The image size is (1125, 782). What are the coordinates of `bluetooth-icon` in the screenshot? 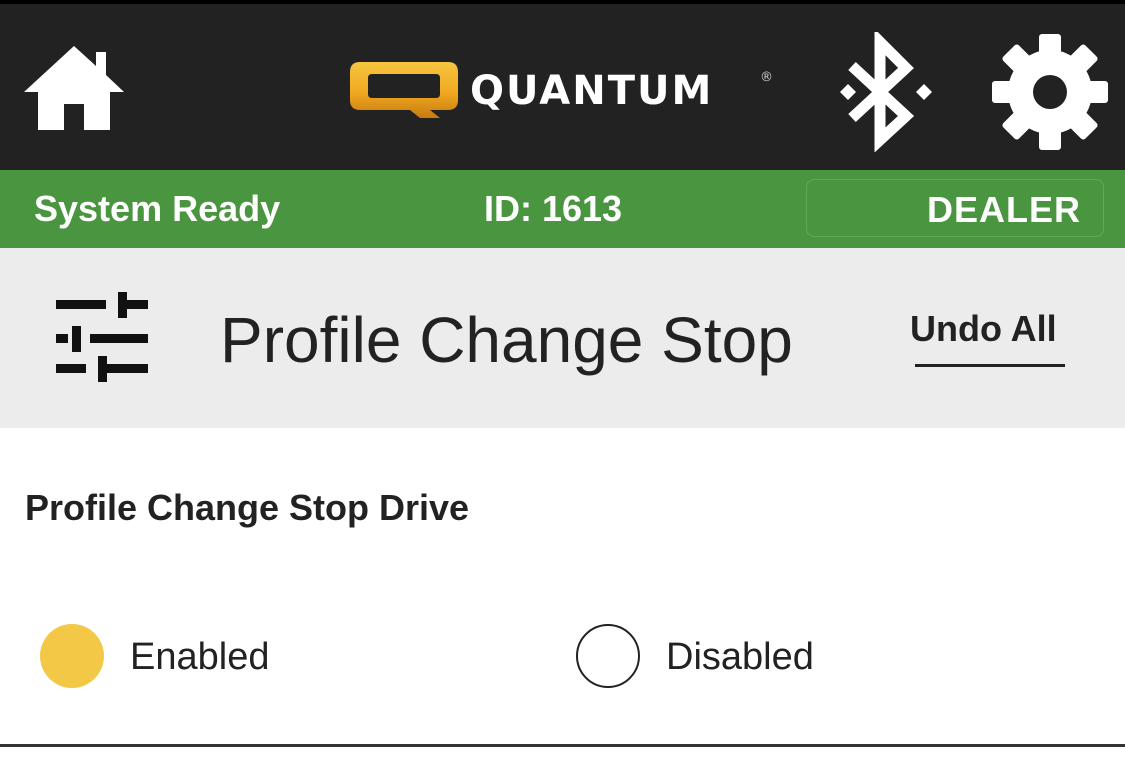 It's located at (886, 90).